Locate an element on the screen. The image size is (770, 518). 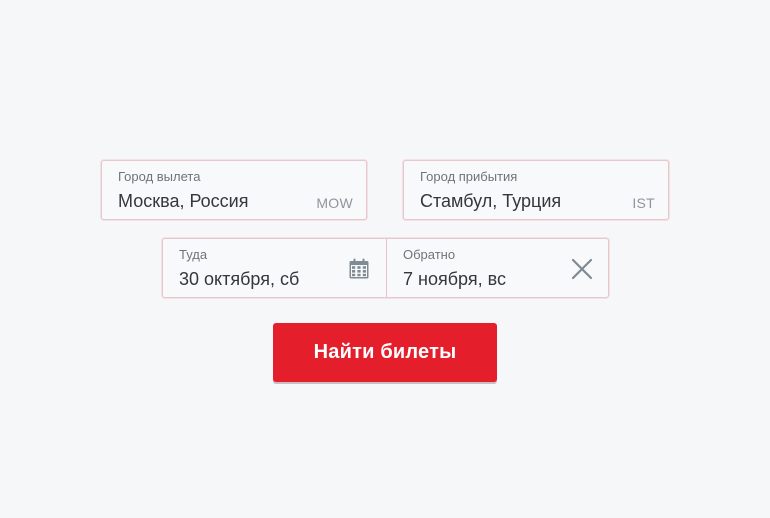
arrival-city-field: Город прибытия Стамбул, Турция IST is located at coordinates (536, 190).